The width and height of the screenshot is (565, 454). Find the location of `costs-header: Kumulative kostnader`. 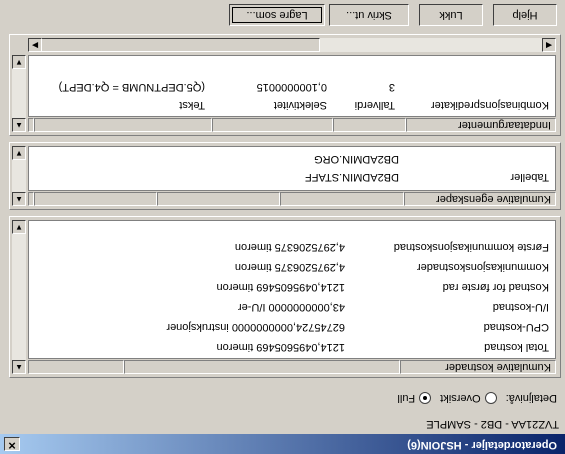

costs-header: Kumulative kostnader is located at coordinates (292, 367).